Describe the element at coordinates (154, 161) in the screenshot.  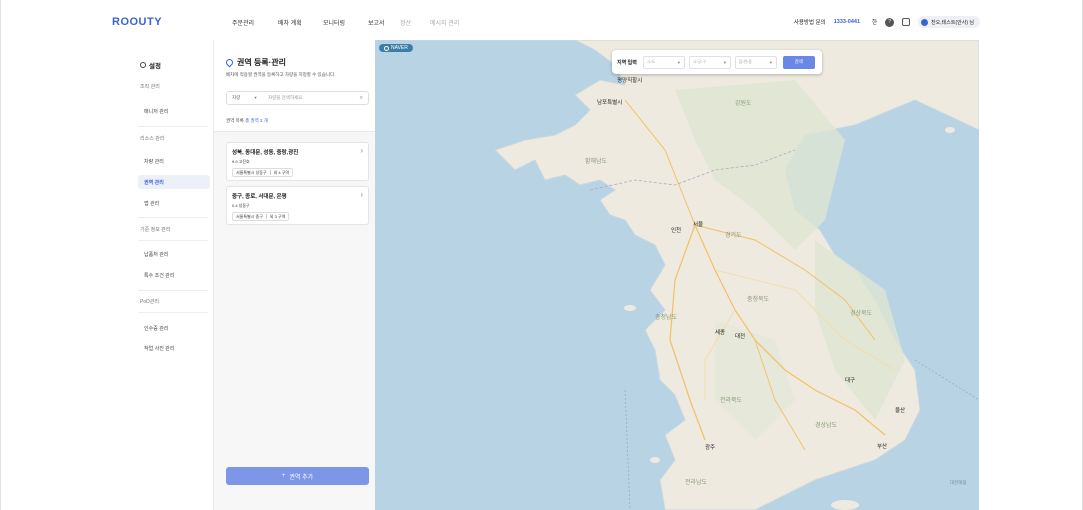
I see `sidebar-item-vehicles: 차량 관리` at that location.